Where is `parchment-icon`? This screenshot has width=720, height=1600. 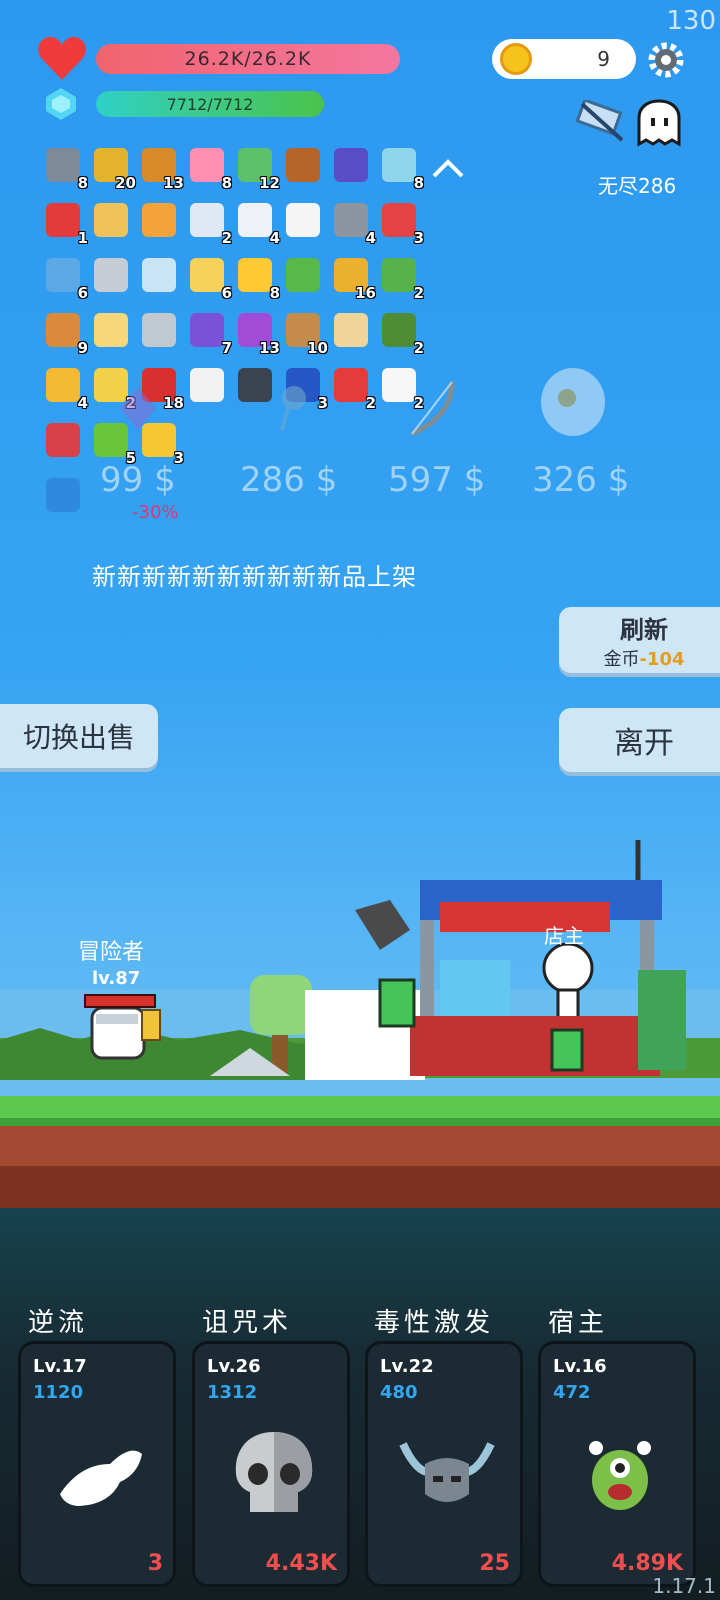
parchment-icon is located at coordinates (159, 220).